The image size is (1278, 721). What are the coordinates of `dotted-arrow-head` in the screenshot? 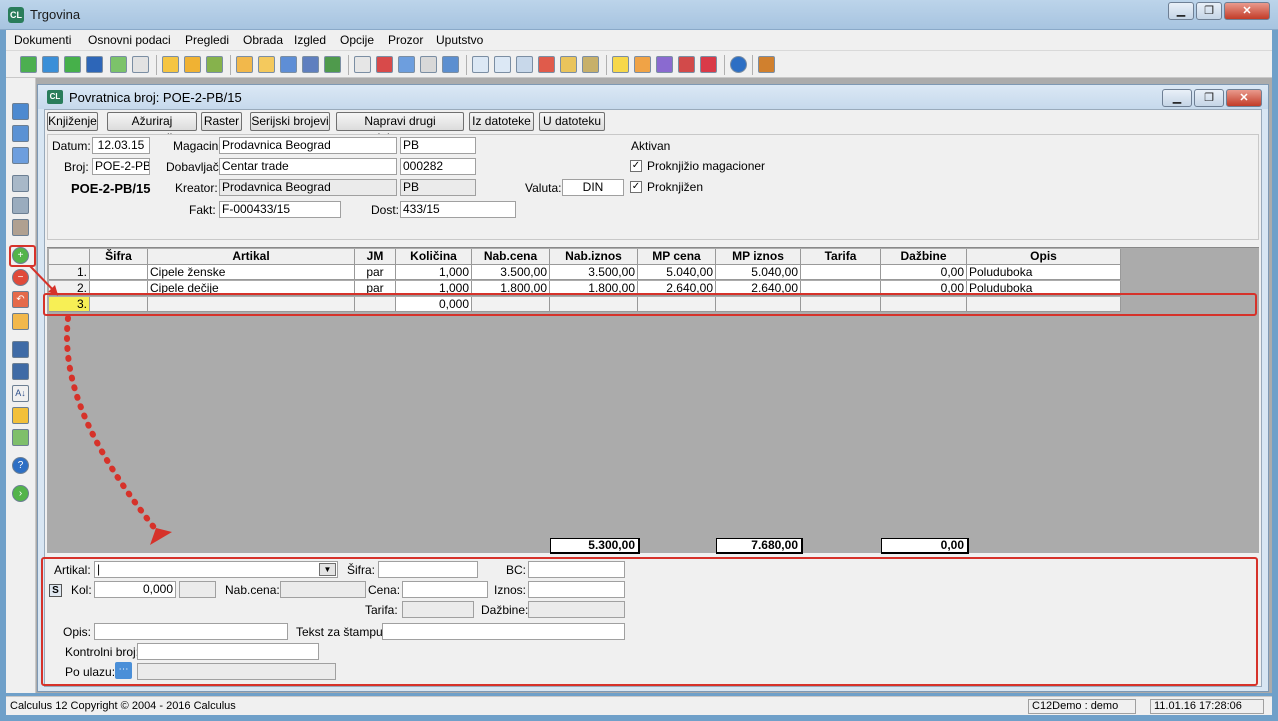 It's located at (161, 536).